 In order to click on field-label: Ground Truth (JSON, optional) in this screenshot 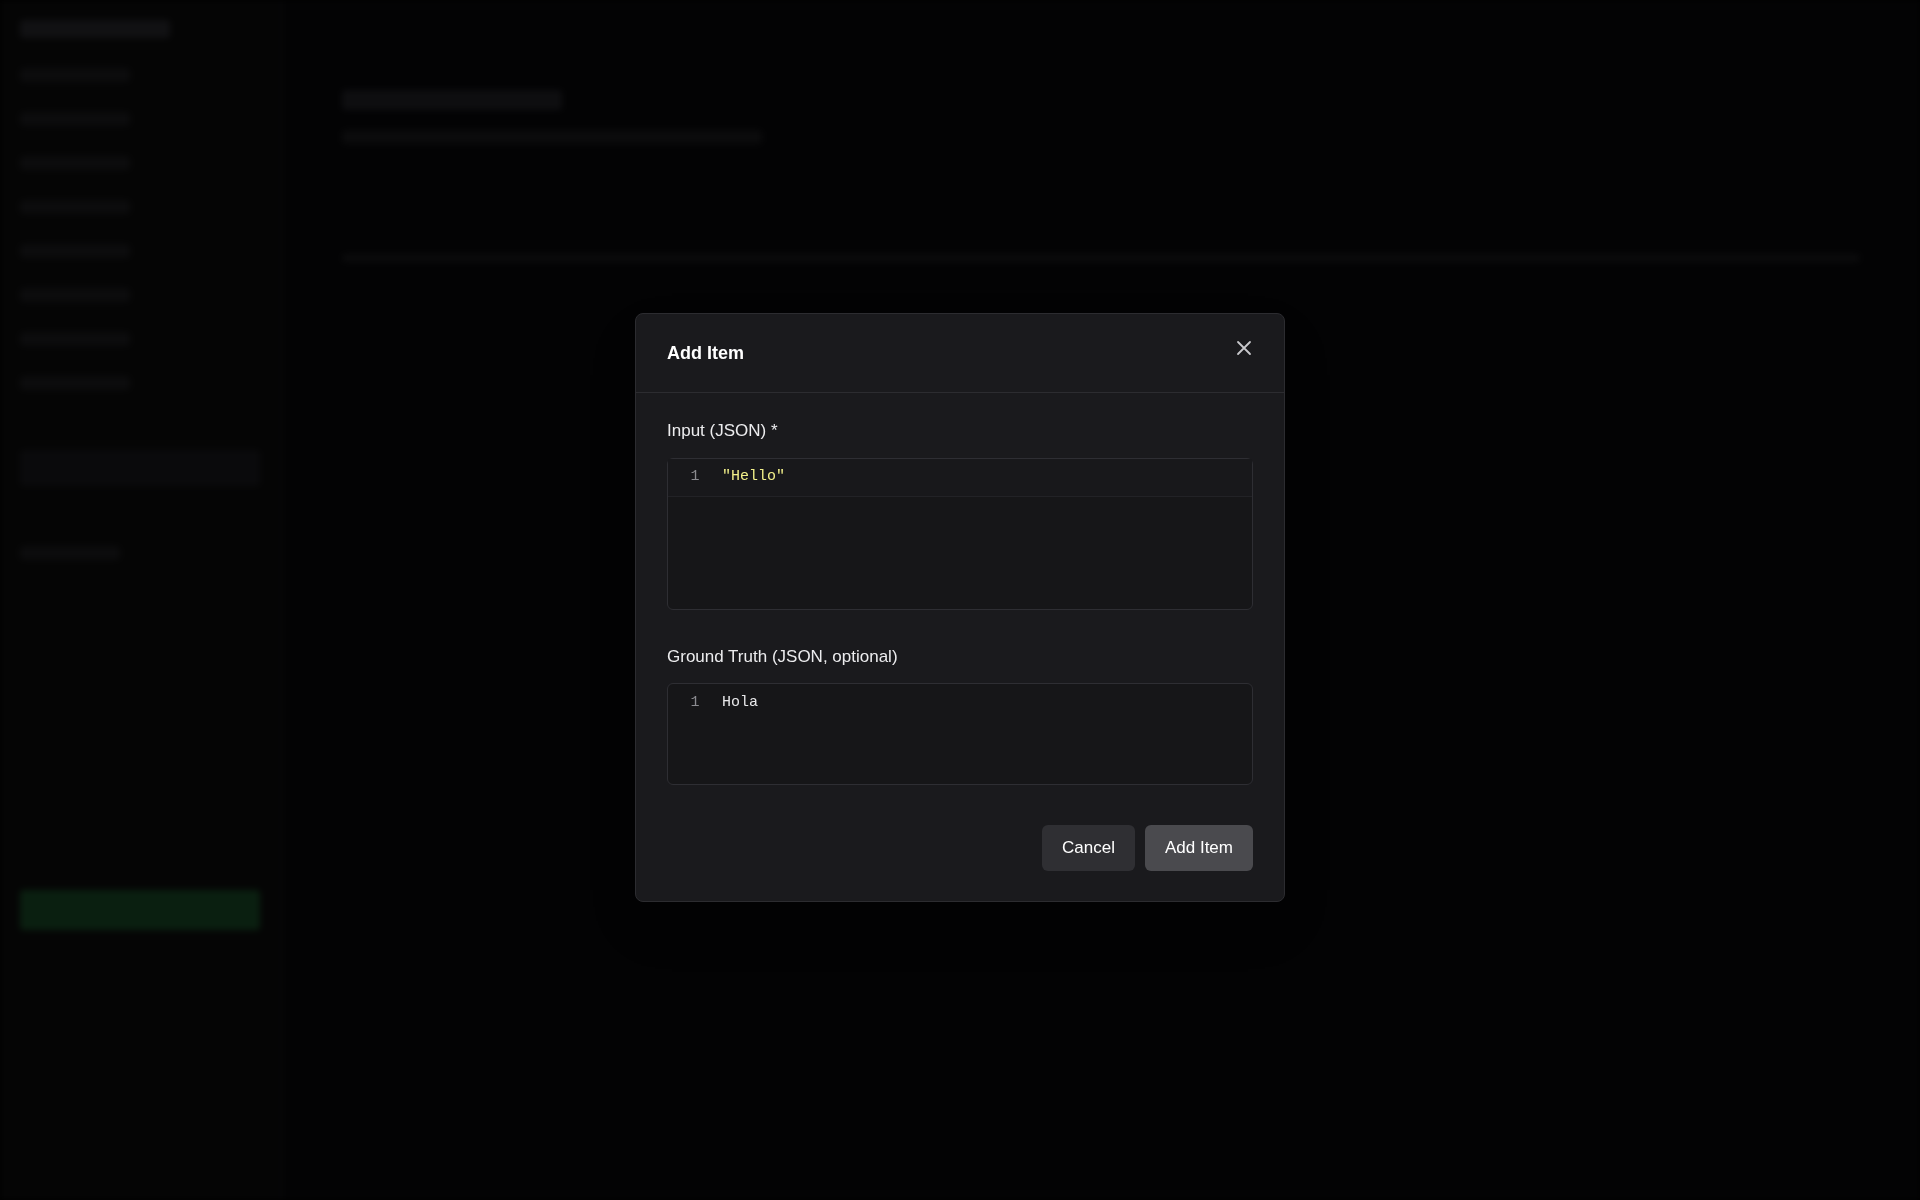, I will do `click(782, 656)`.